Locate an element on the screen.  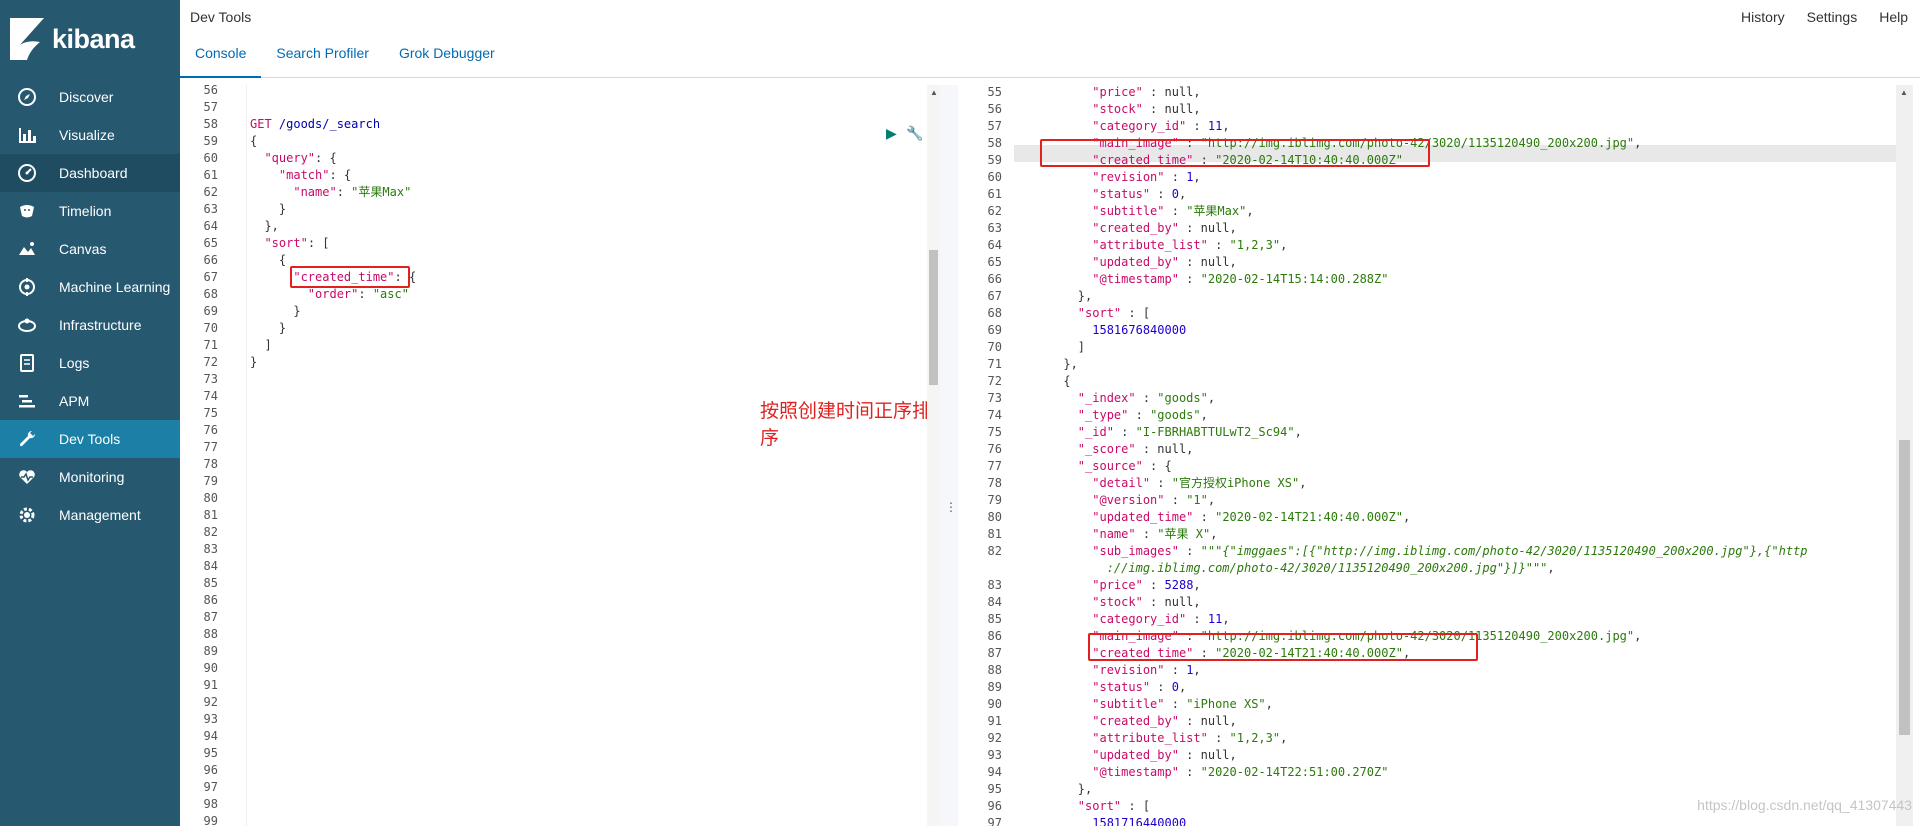
sidebar-item-logs: Logs is located at coordinates (90, 363).